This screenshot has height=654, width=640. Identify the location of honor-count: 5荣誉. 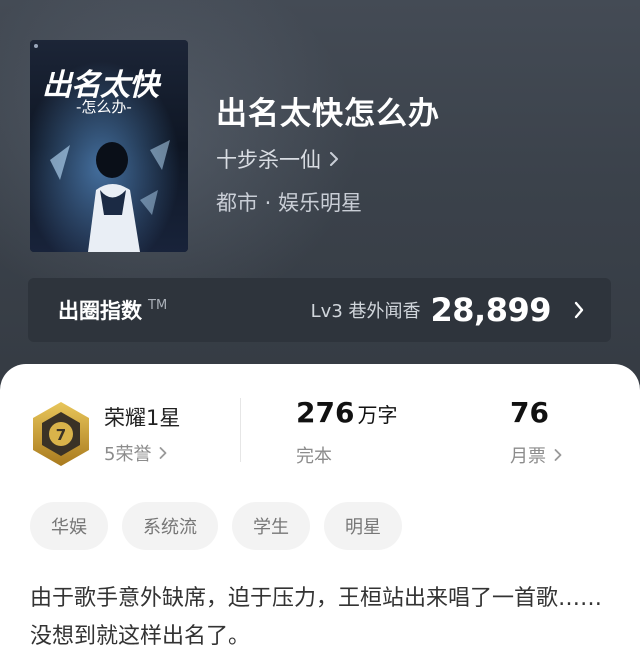
(128, 454).